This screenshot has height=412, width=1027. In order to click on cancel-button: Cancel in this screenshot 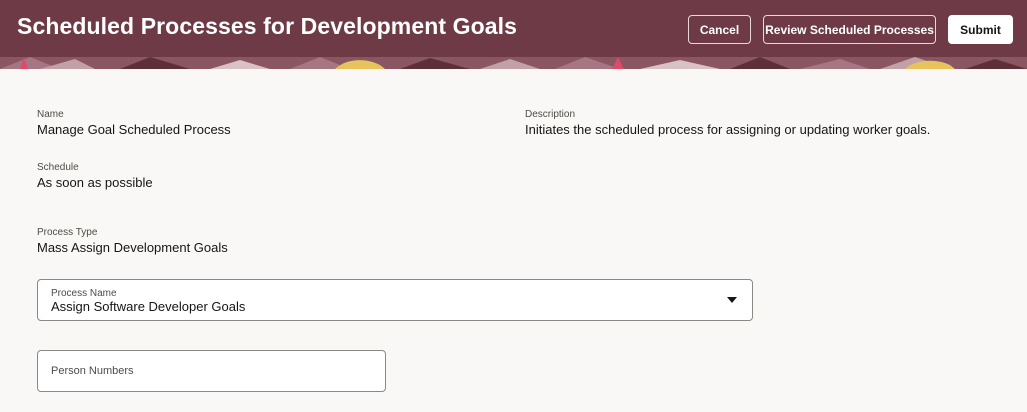, I will do `click(719, 29)`.